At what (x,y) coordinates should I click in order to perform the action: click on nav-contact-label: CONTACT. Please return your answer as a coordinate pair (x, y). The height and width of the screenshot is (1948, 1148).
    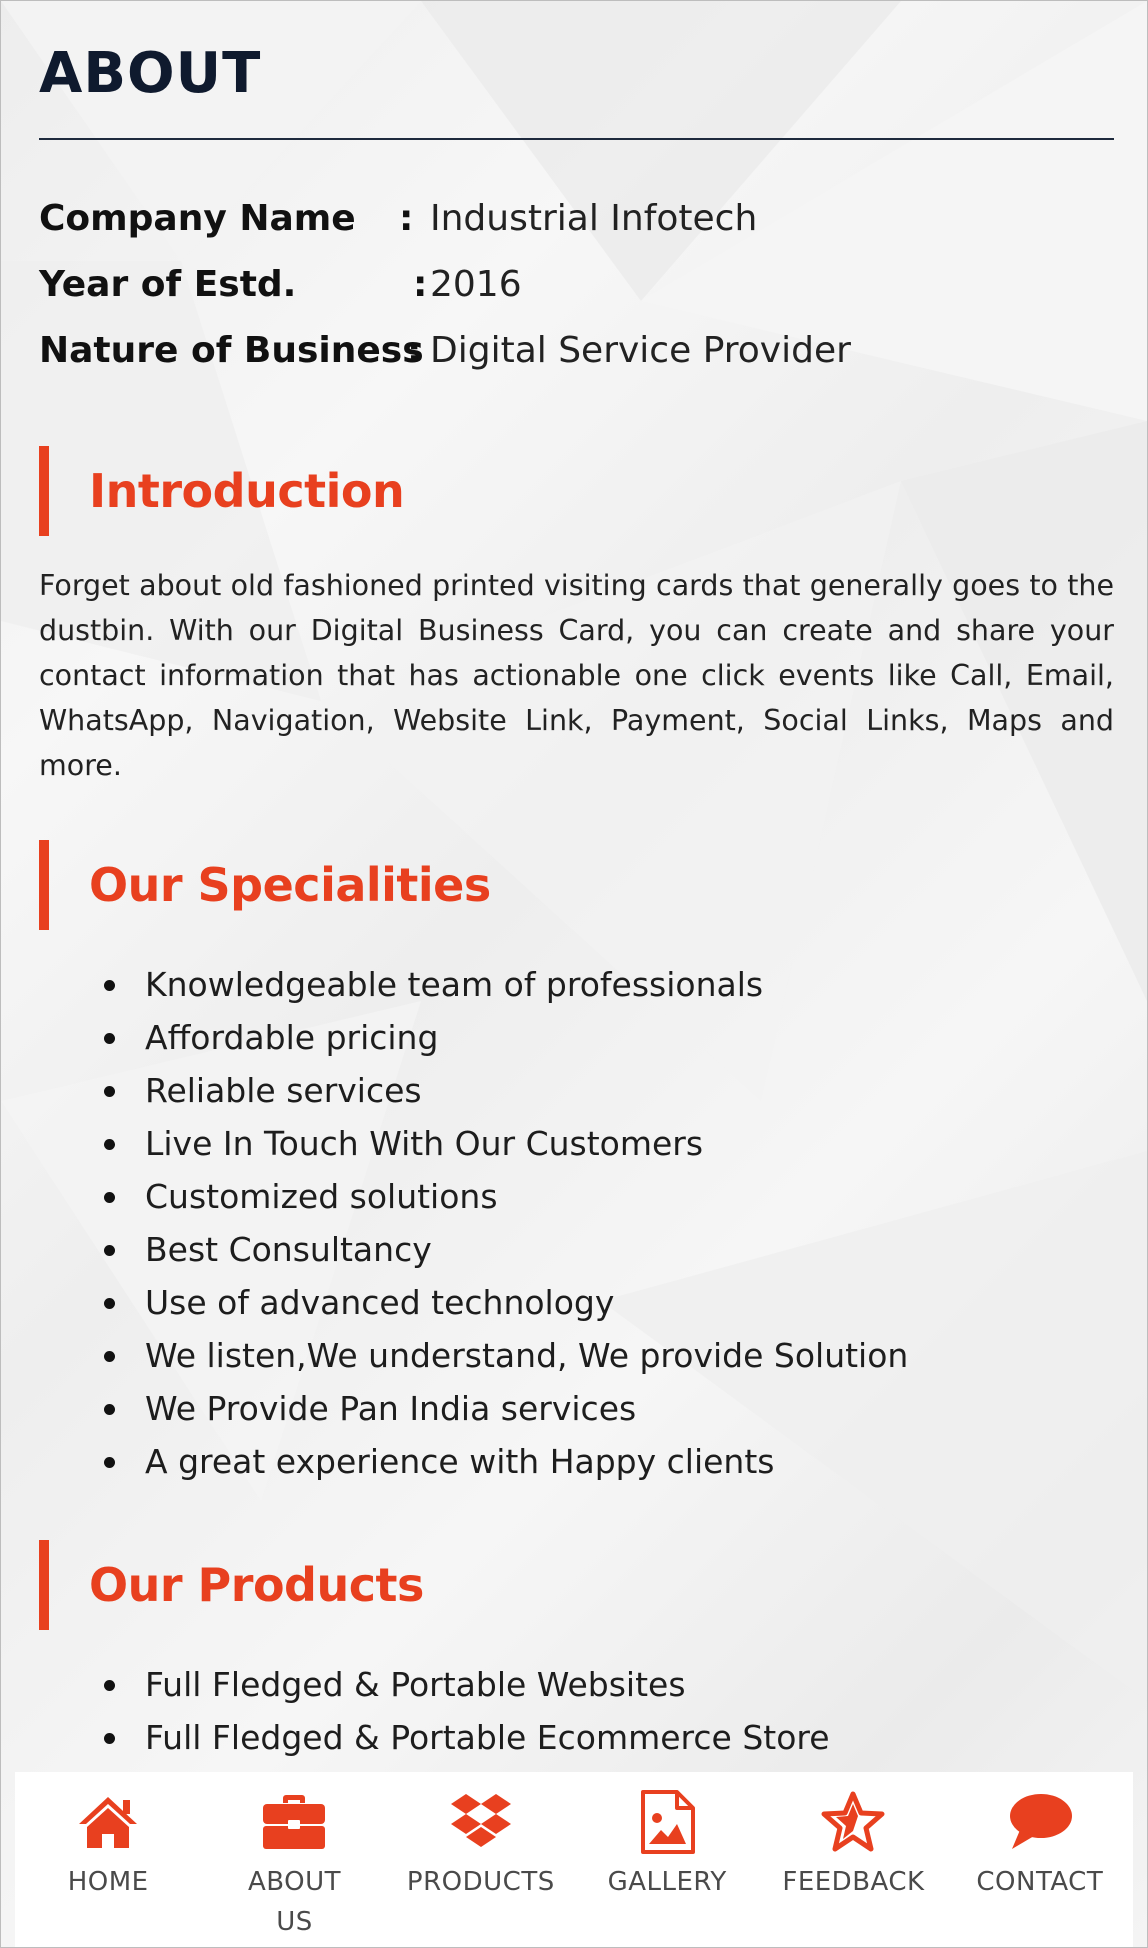
    Looking at the image, I should click on (1040, 1882).